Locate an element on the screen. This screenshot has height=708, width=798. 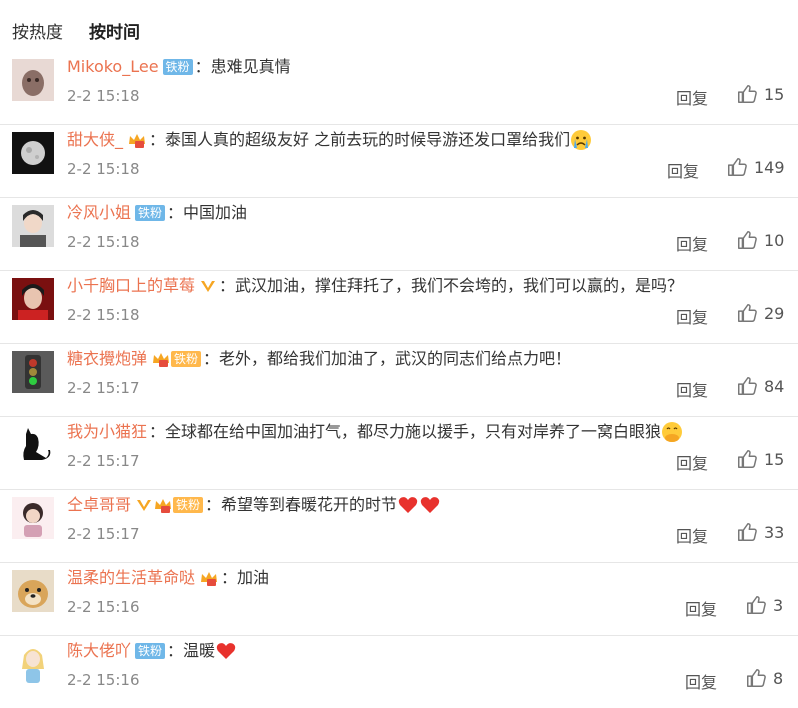
like-button: 33 is located at coordinates (760, 532).